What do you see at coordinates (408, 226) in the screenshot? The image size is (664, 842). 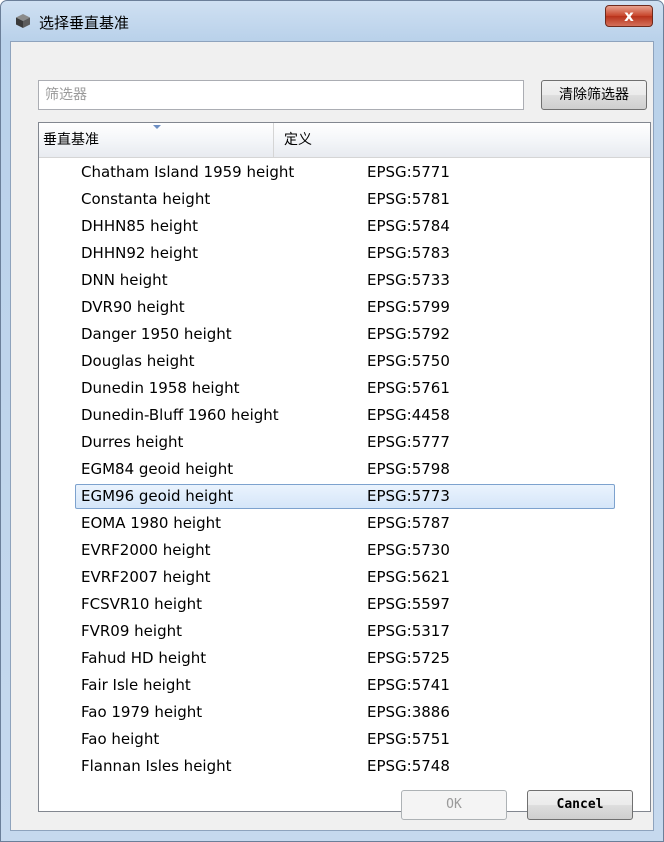 I see `row-definition: EPSG:5784` at bounding box center [408, 226].